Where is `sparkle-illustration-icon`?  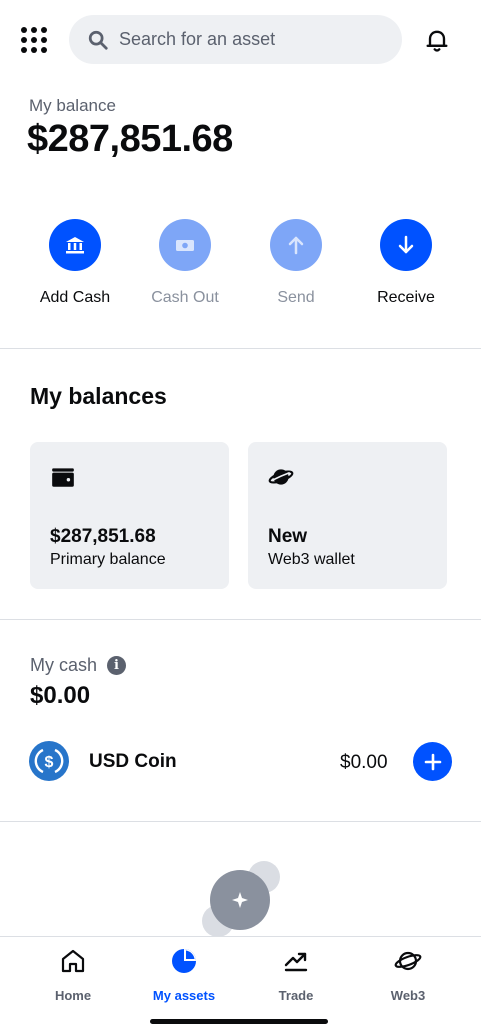 sparkle-illustration-icon is located at coordinates (241, 899).